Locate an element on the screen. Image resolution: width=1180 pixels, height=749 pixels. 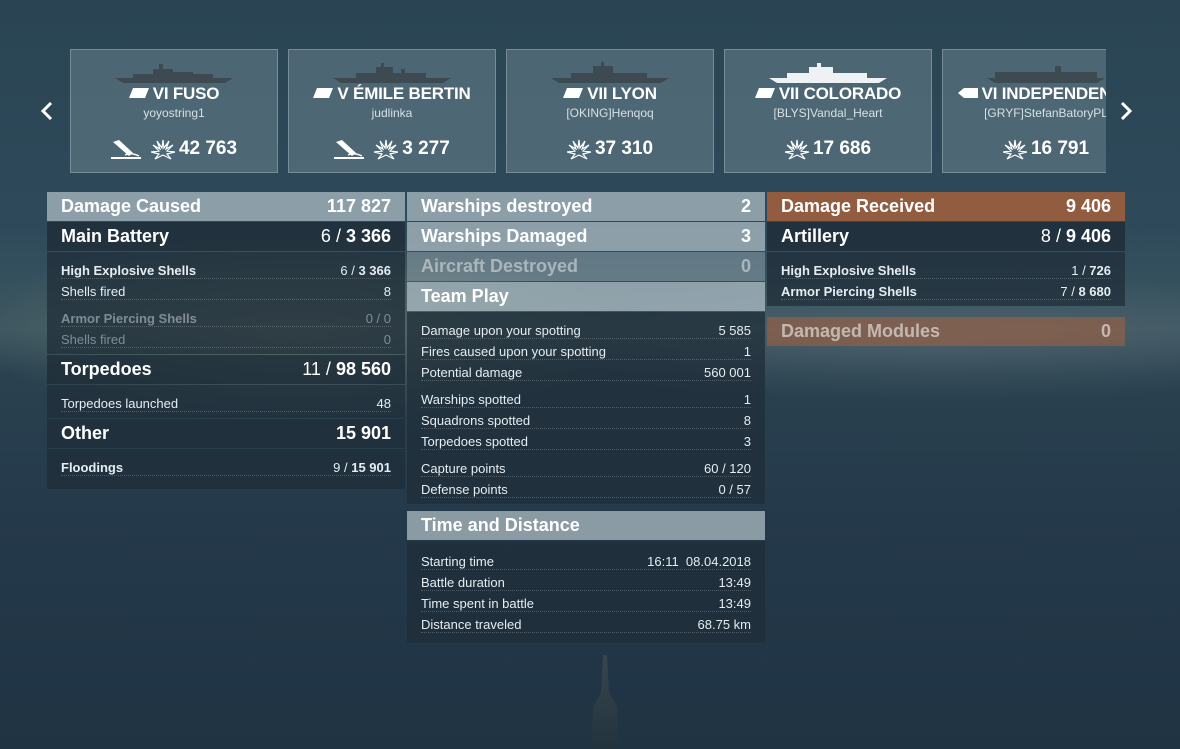
carousel-prev-arrow-icon is located at coordinates (47, 111).